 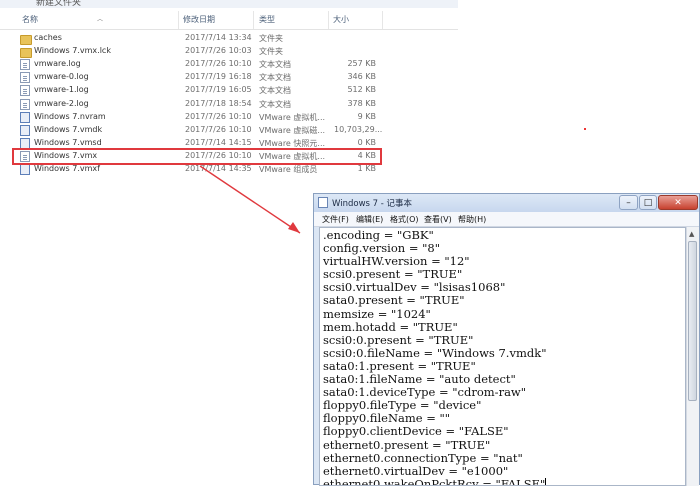 What do you see at coordinates (369, 219) in the screenshot?
I see `menu-edit: 编辑(E)` at bounding box center [369, 219].